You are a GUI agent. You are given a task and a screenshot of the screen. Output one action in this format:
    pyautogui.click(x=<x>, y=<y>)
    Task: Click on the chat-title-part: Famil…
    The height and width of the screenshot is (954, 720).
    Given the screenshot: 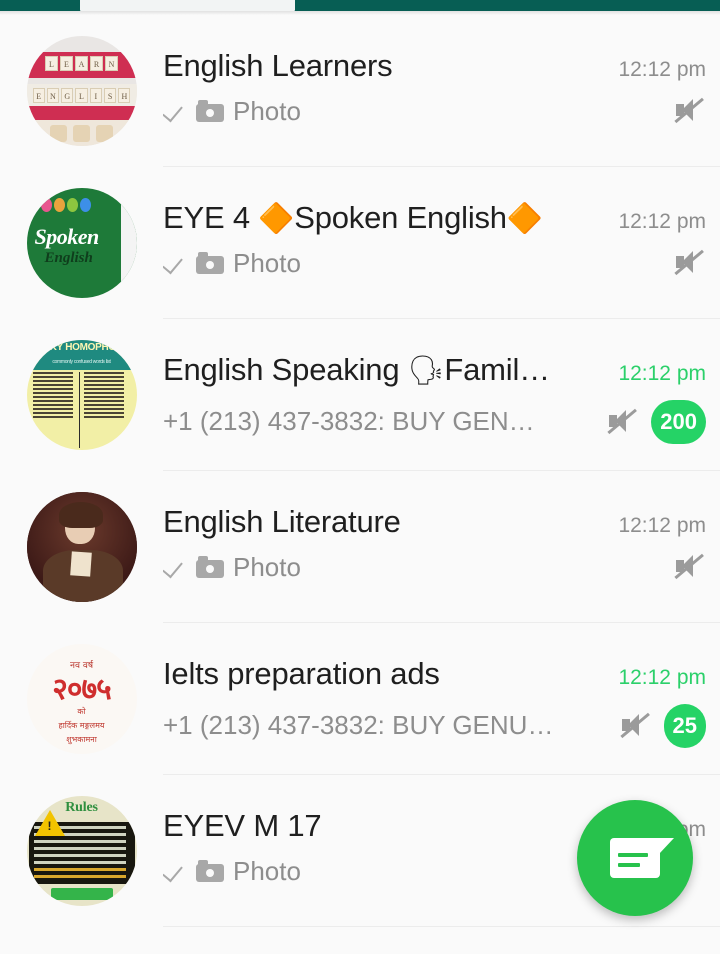 What is the action you would take?
    pyautogui.click(x=497, y=370)
    